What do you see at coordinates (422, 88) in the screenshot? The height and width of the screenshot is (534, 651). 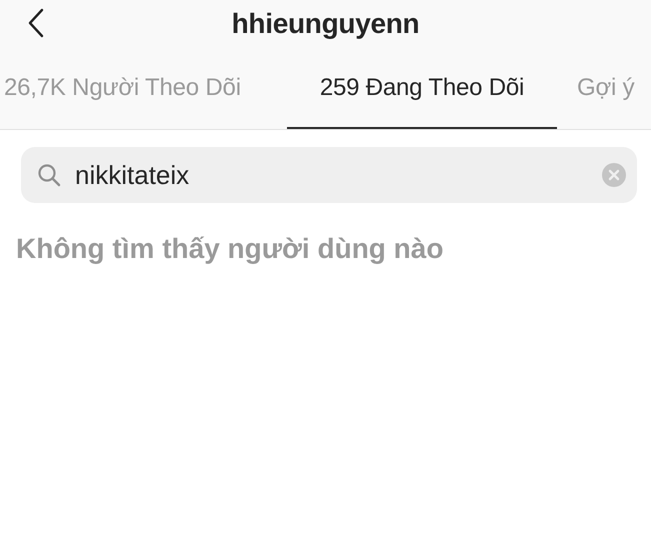 I see `tab: 259 Đang Theo Dõi` at bounding box center [422, 88].